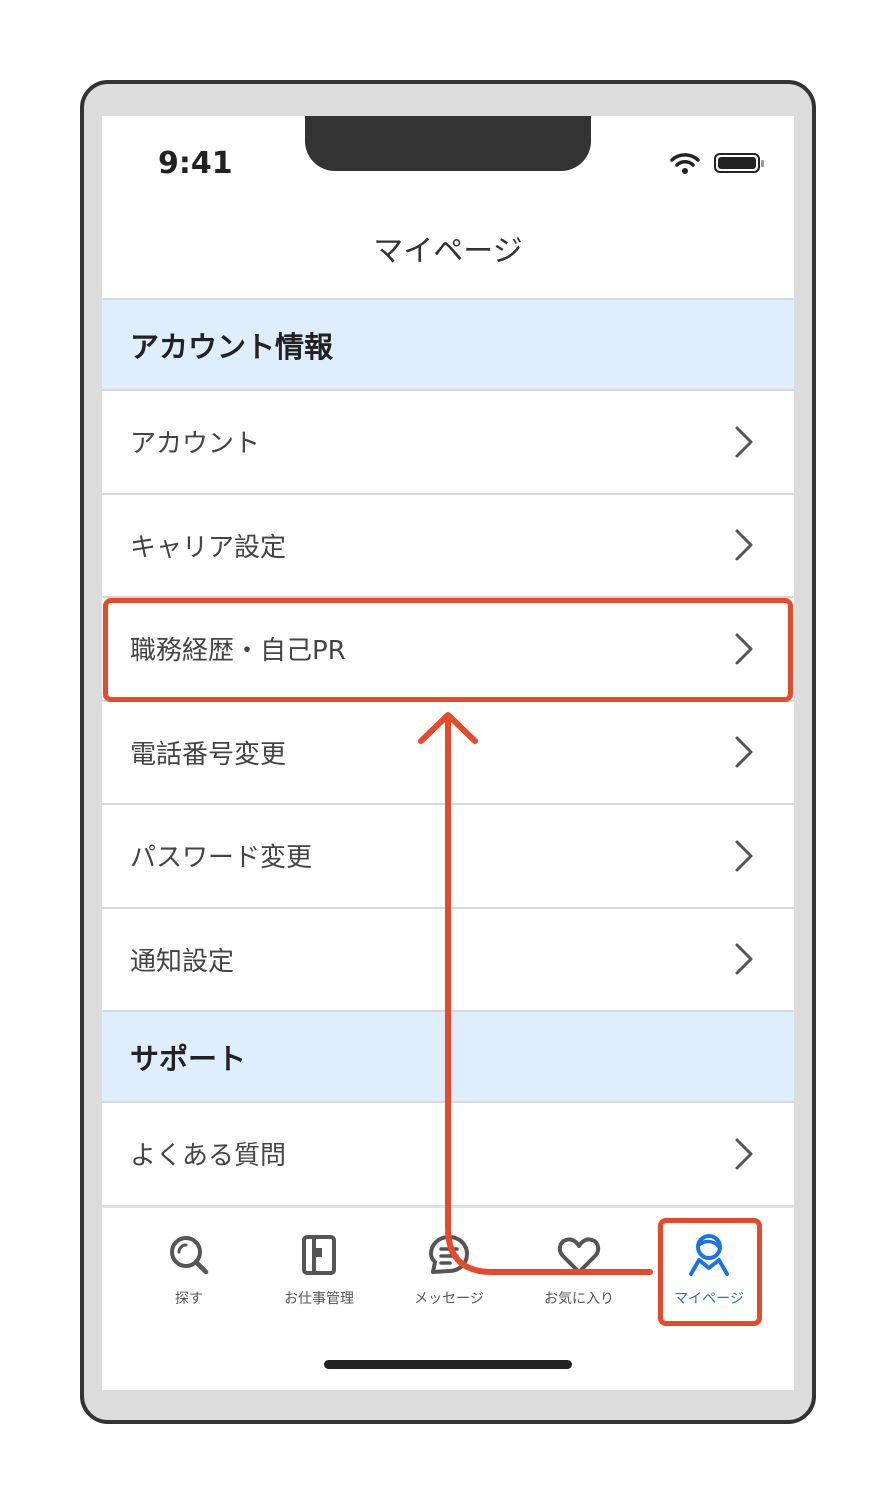  Describe the element at coordinates (579, 1255) in the screenshot. I see `heart-icon` at that location.